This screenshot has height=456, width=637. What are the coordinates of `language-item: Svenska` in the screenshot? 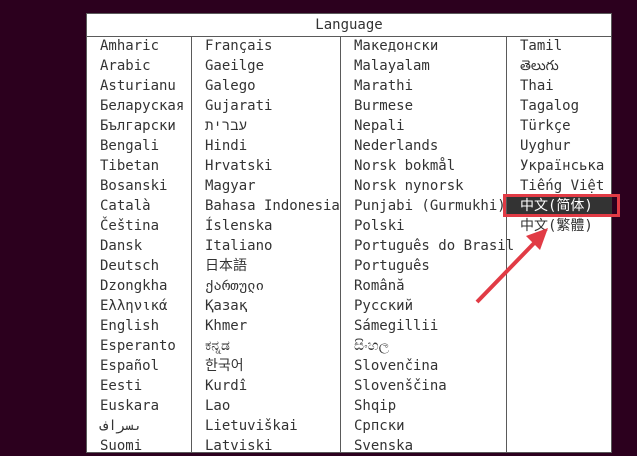 It's located at (423, 446).